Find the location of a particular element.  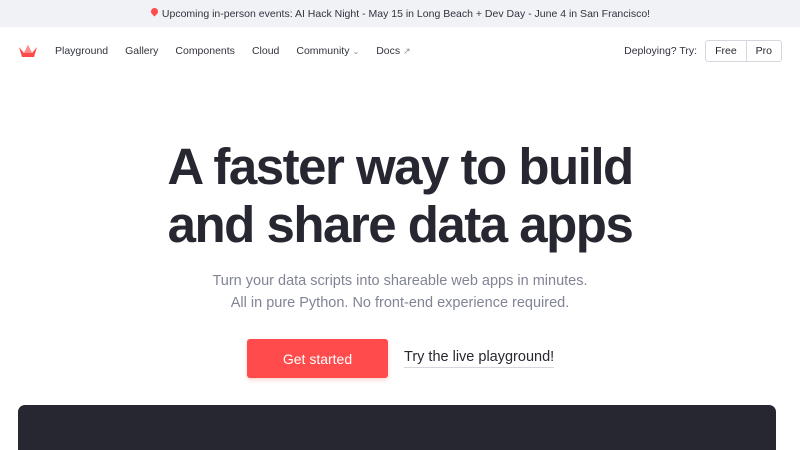

free-button: Free is located at coordinates (726, 51).